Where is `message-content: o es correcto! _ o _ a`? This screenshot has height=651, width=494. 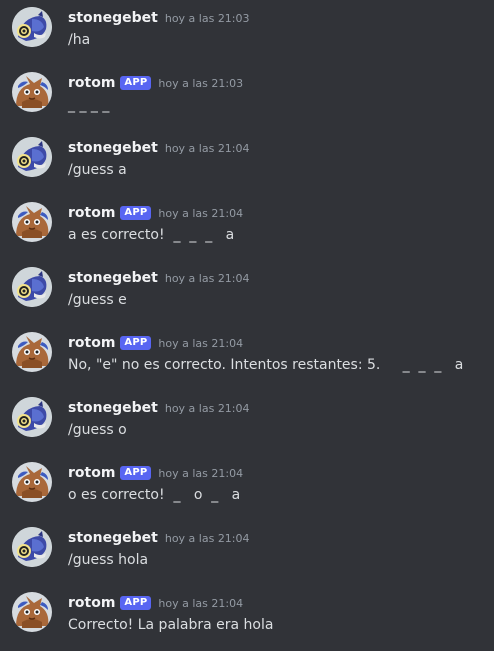
message-content: o es correcto! _ o _ a is located at coordinates (154, 495).